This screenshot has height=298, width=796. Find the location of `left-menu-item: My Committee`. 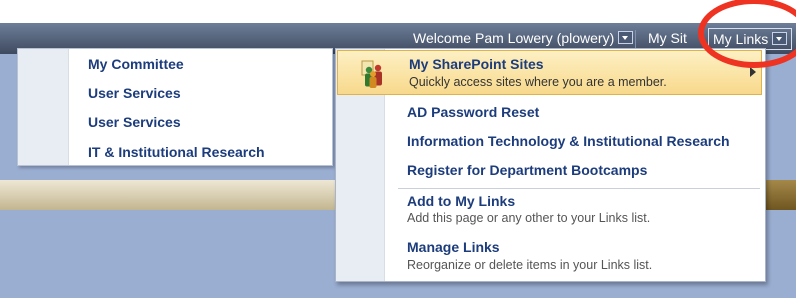

left-menu-item: My Committee is located at coordinates (136, 64).